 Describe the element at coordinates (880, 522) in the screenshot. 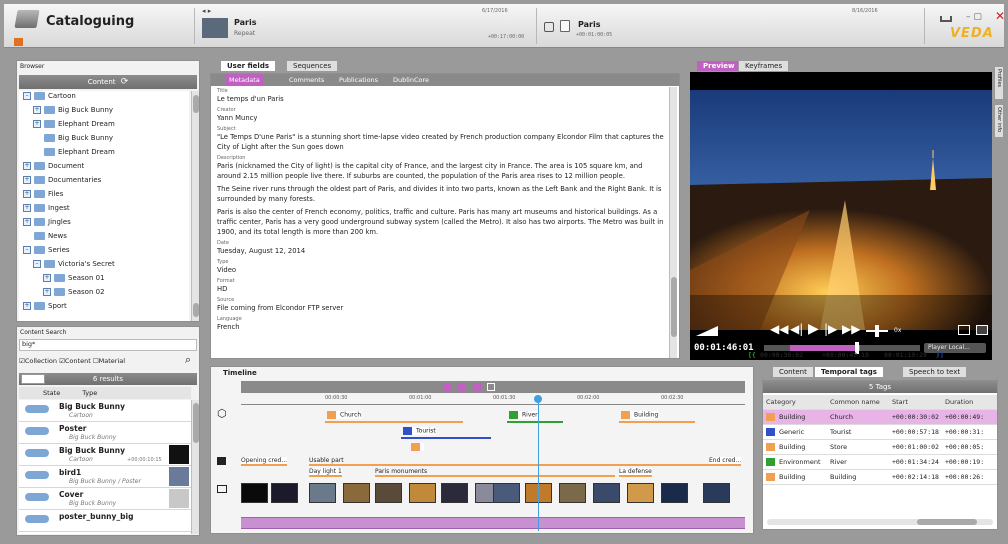

I see `tags-hscroll` at that location.